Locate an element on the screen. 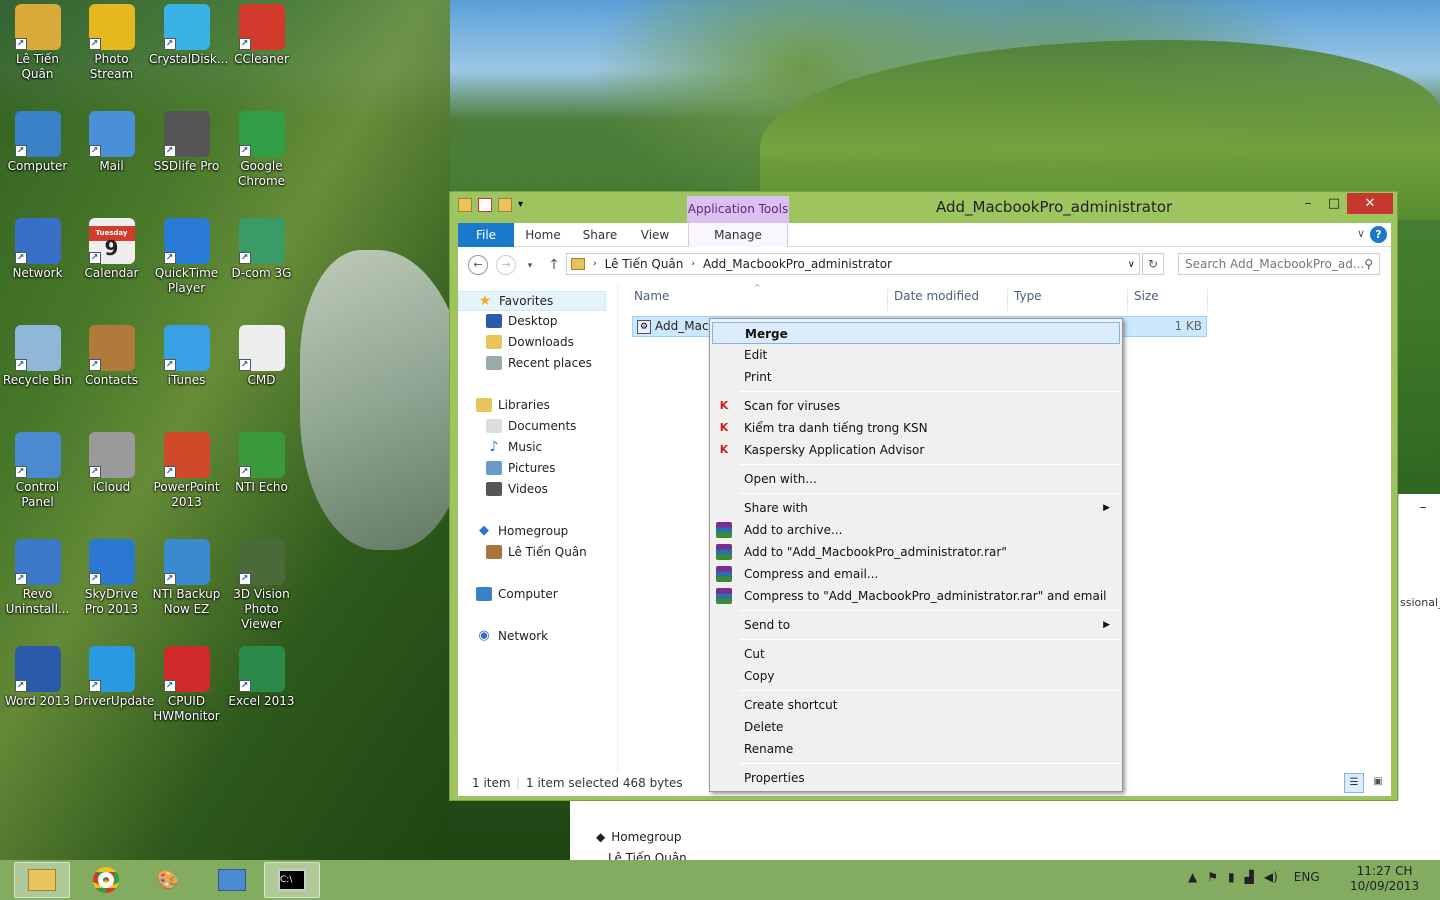 The height and width of the screenshot is (900, 1440). expand-ribbon-icon: ∨ is located at coordinates (1361, 233).